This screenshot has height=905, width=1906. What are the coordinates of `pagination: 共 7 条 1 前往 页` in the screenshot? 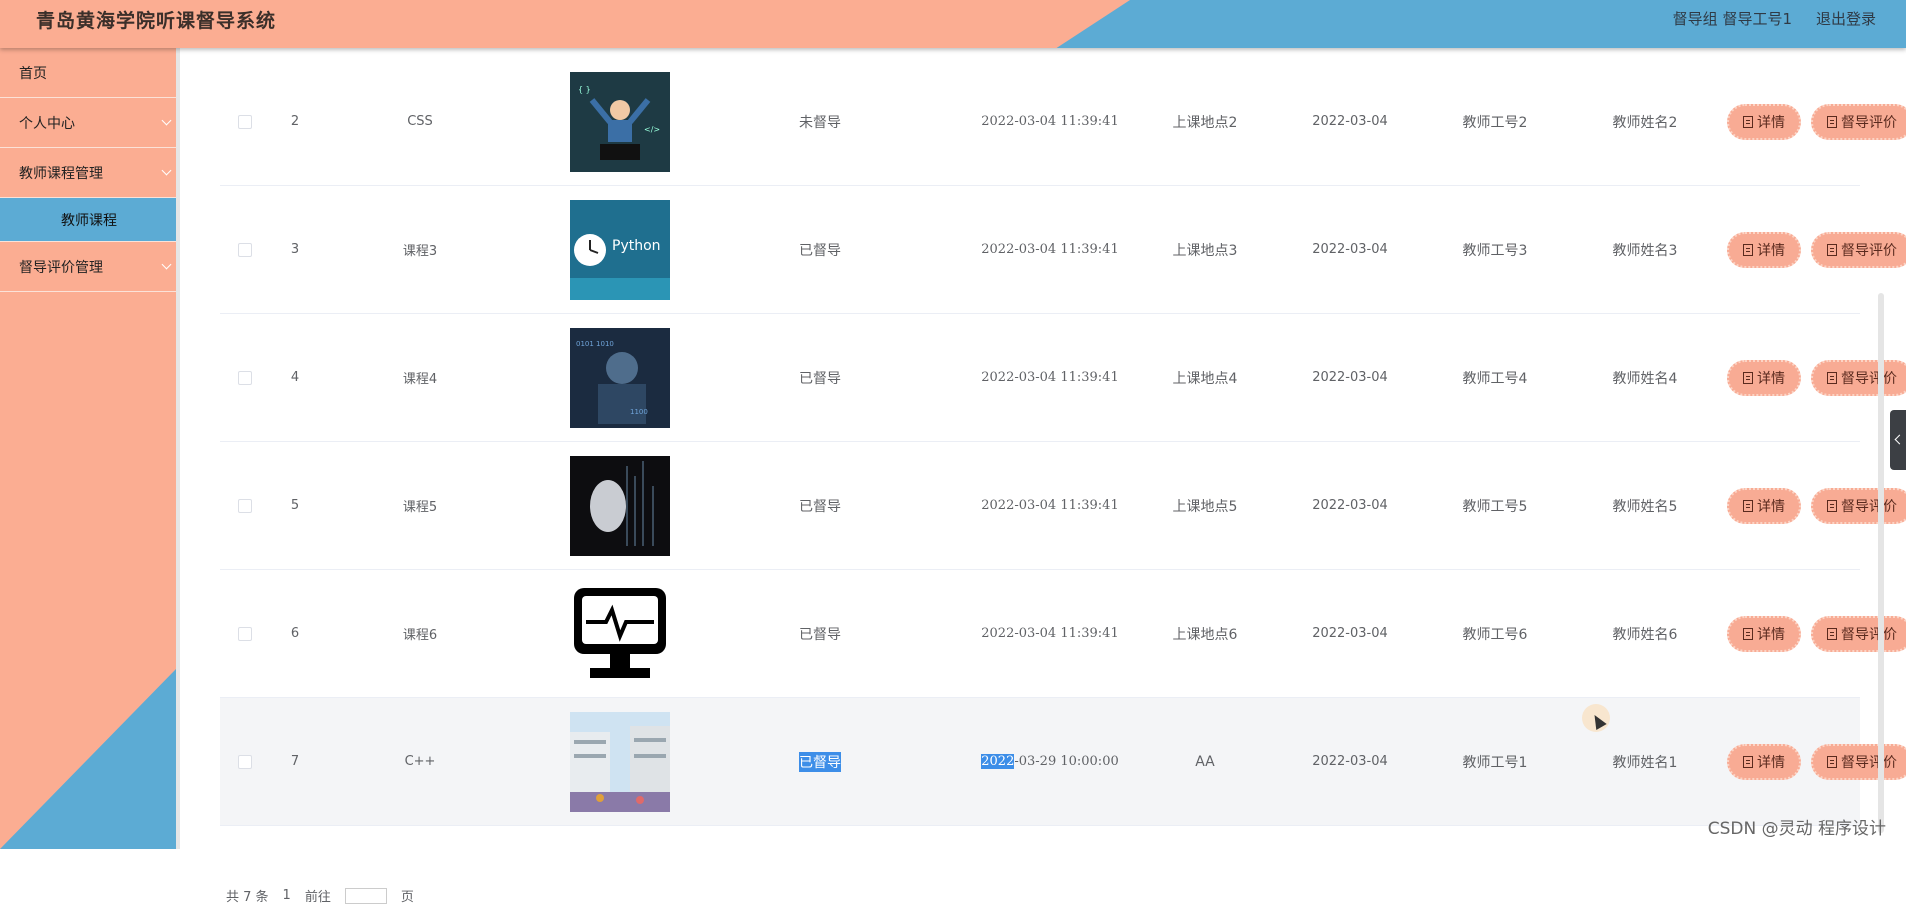 It's located at (320, 895).